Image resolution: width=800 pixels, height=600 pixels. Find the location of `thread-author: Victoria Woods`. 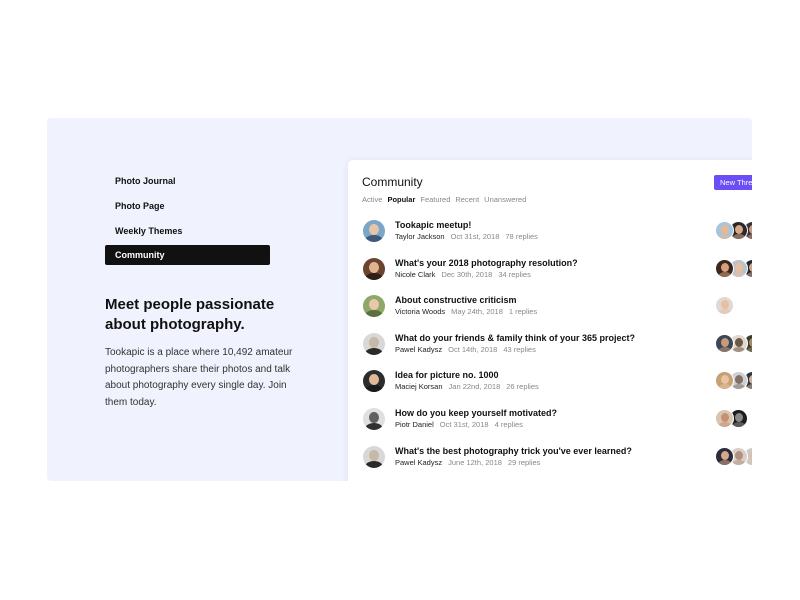

thread-author: Victoria Woods is located at coordinates (420, 311).